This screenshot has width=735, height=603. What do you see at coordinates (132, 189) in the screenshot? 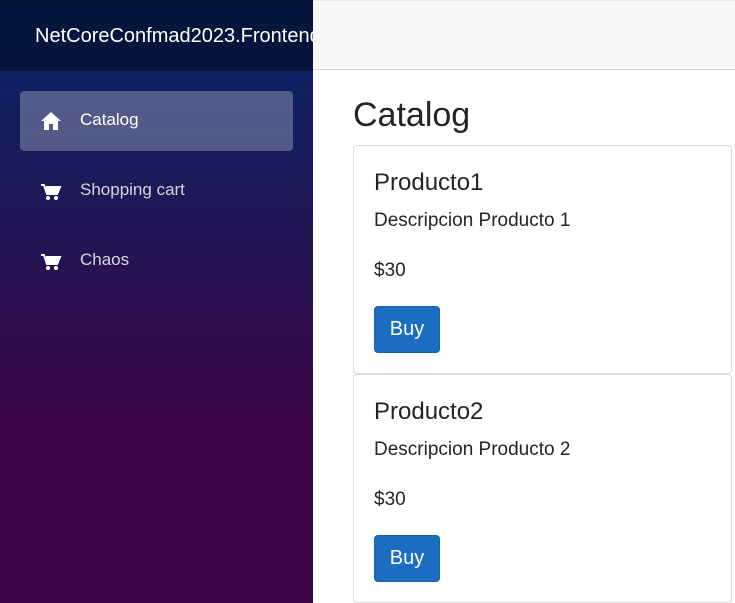
I see `sidebar-item-label: Shopping cart` at bounding box center [132, 189].